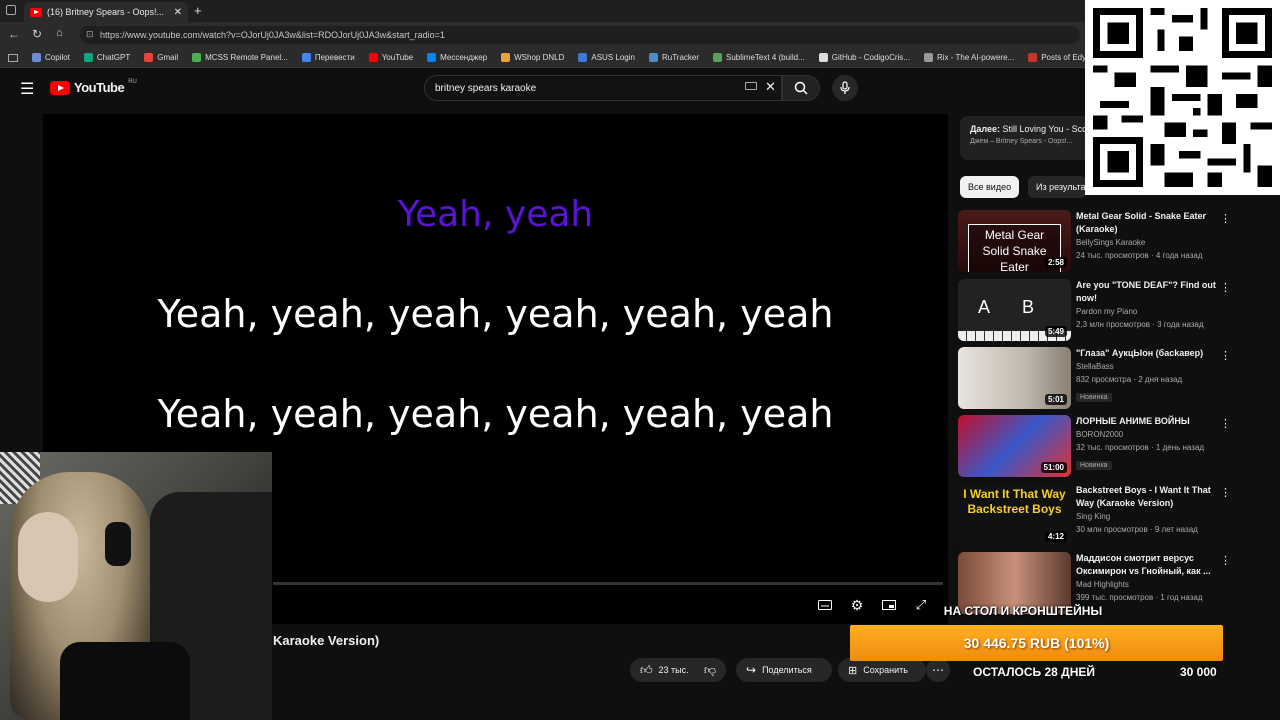 Image resolution: width=1280 pixels, height=720 pixels. Describe the element at coordinates (673, 57) in the screenshot. I see `bookmark-item: RuTracker` at that location.